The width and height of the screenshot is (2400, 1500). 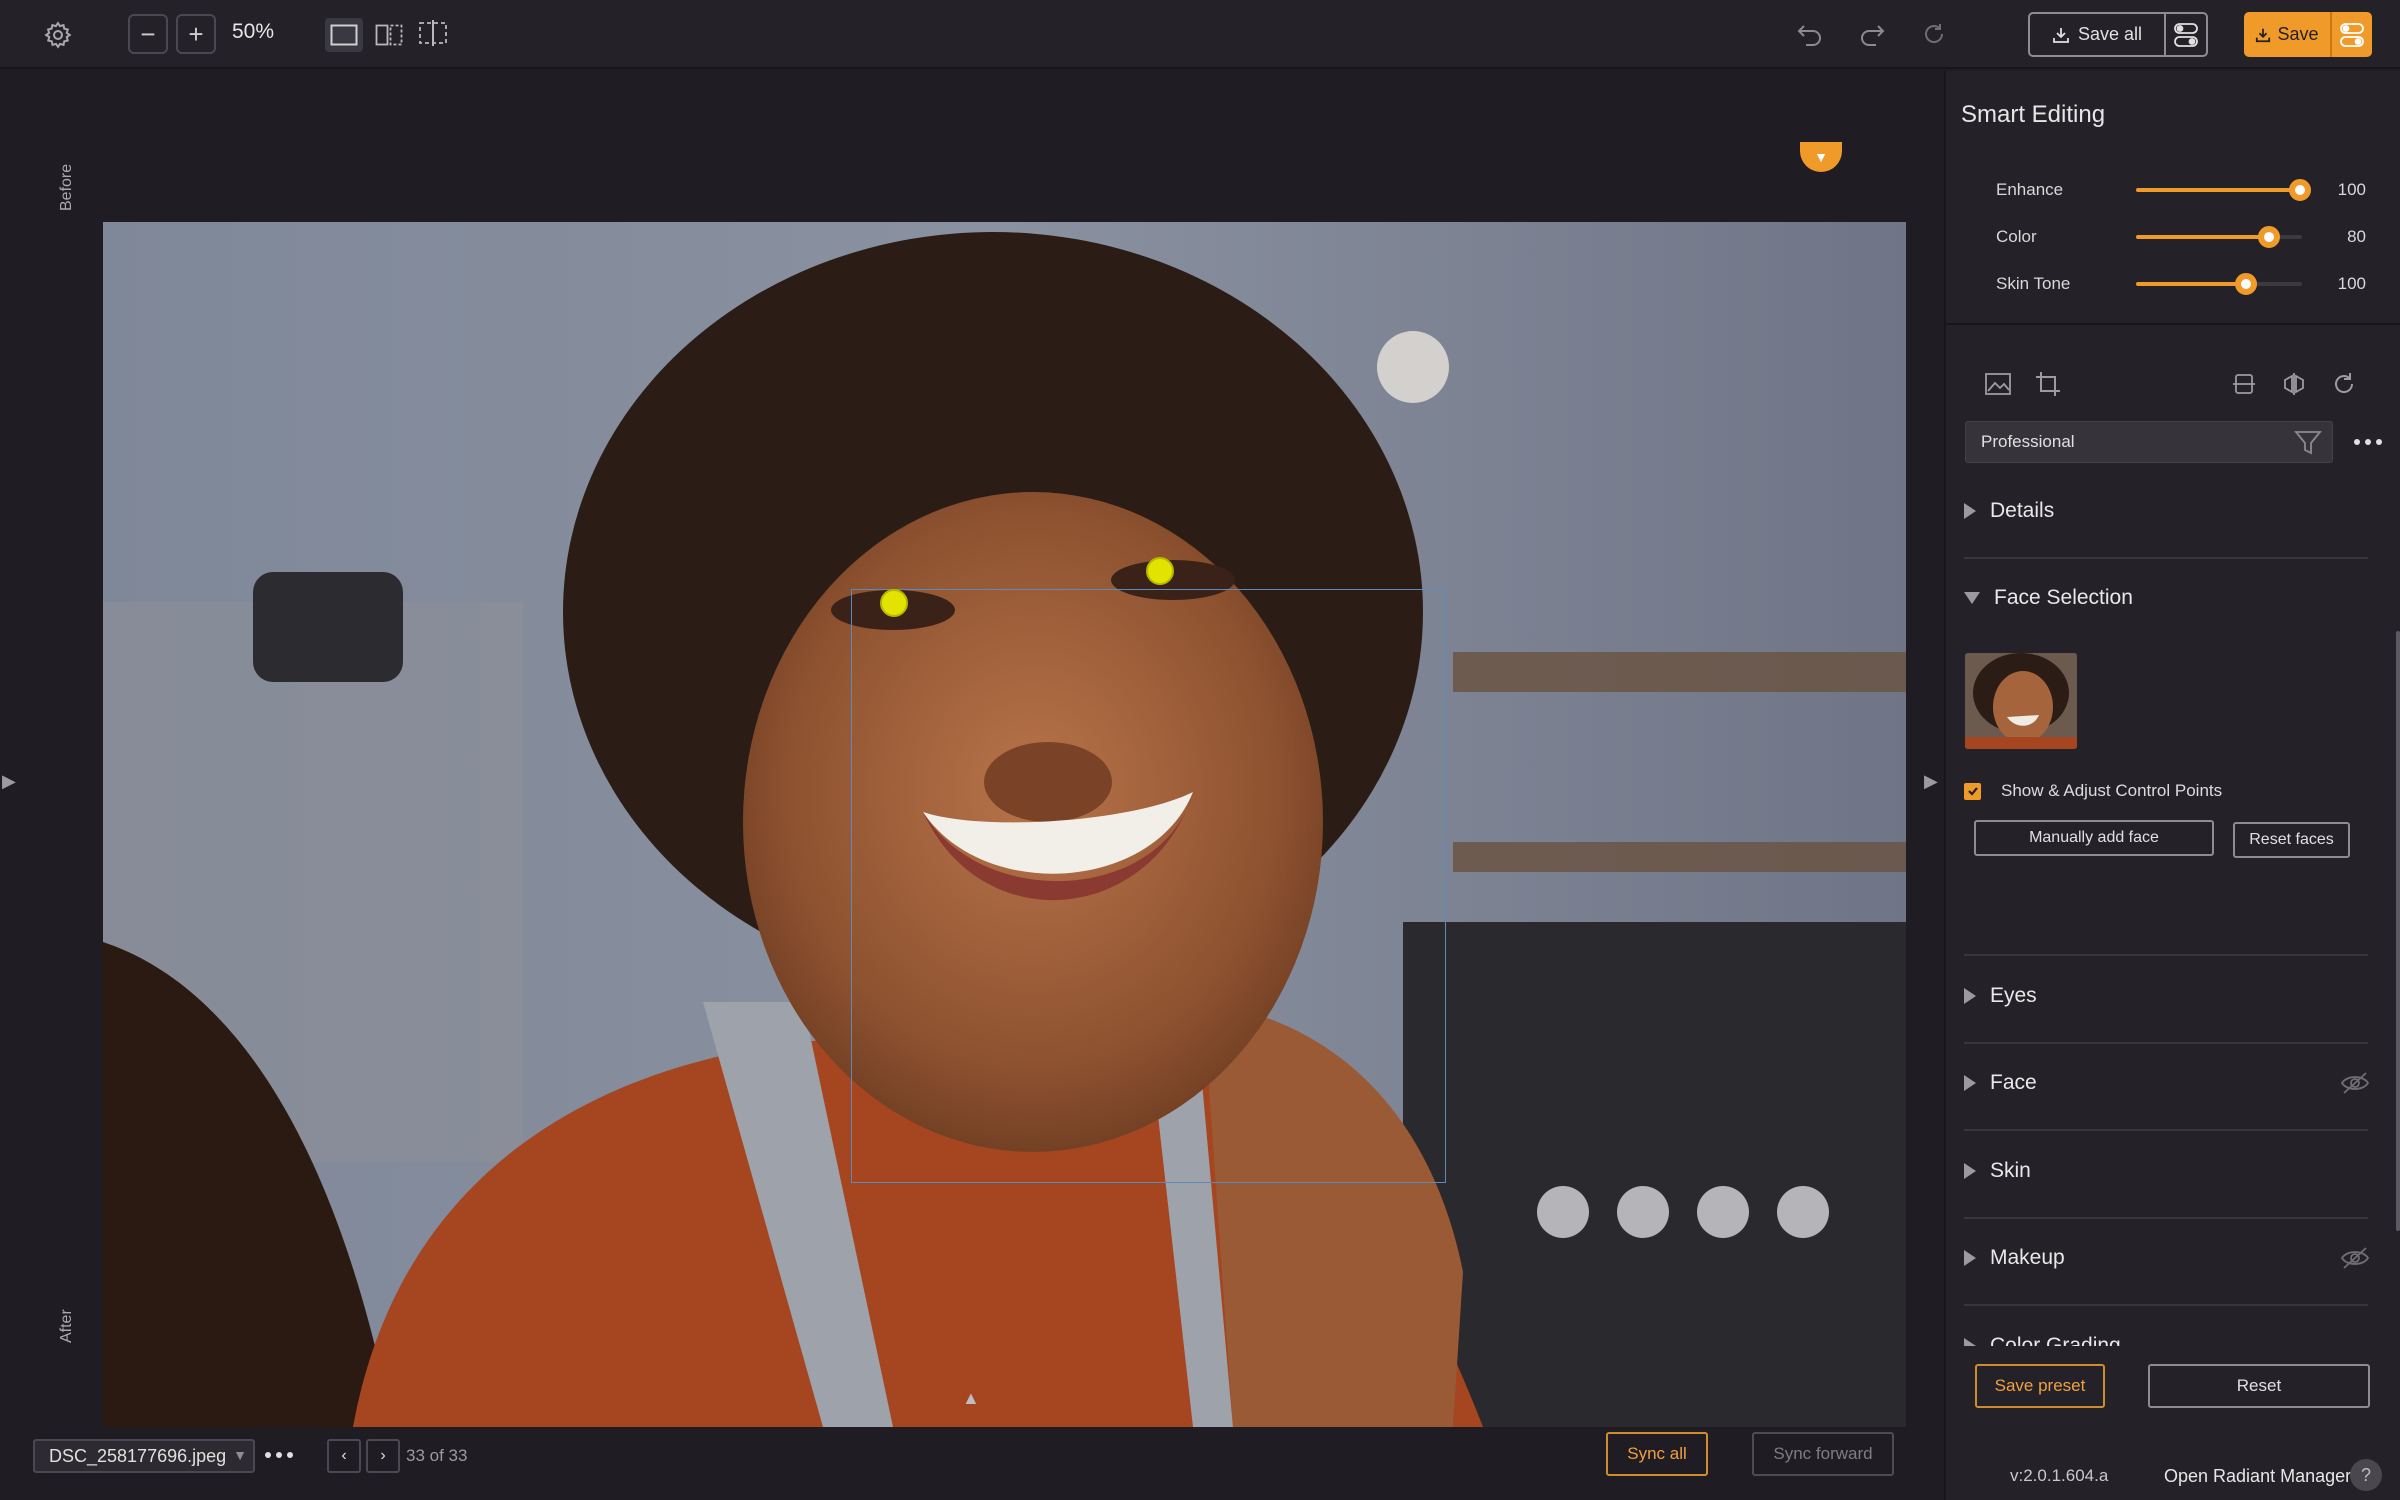 What do you see at coordinates (1200, 34) in the screenshot?
I see `top-toolbar: − + 50% Save all Save` at bounding box center [1200, 34].